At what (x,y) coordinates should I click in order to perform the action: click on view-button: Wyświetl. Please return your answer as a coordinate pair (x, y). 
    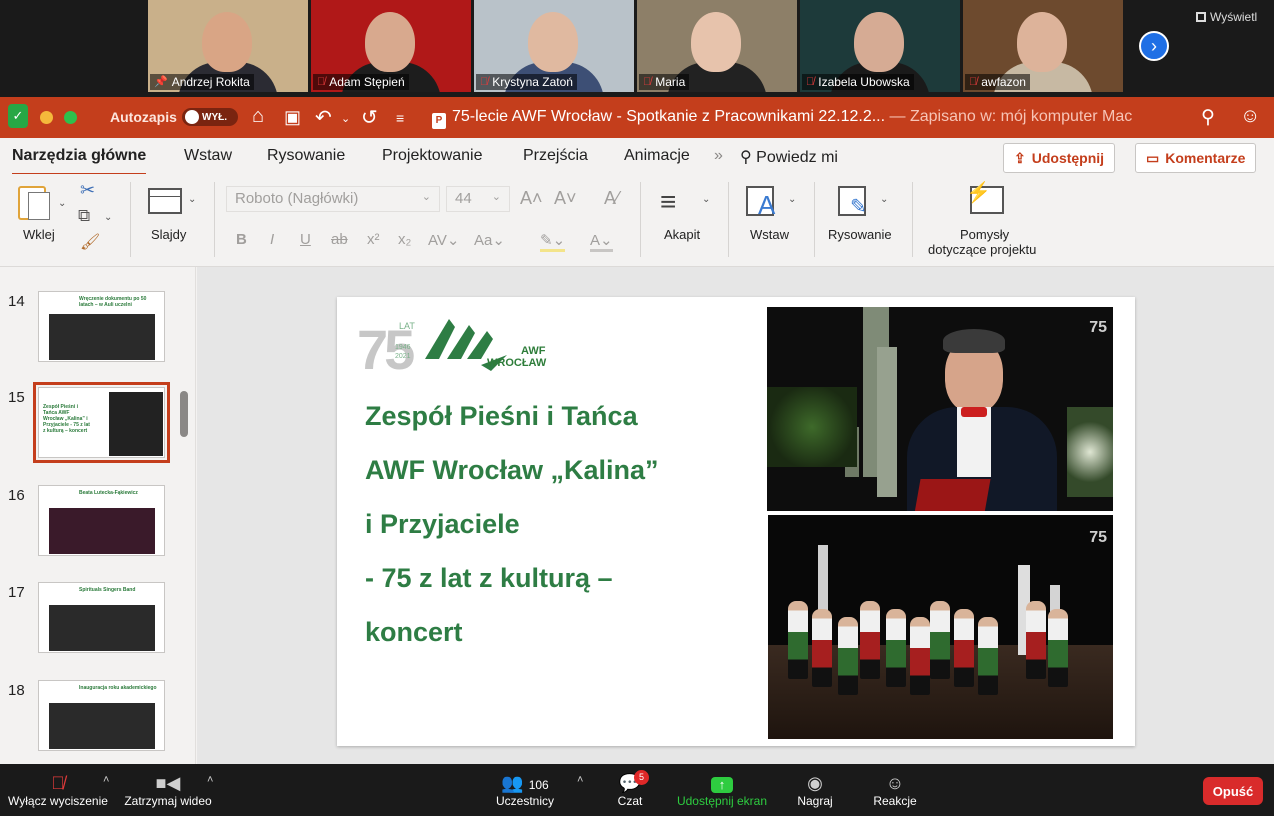
    Looking at the image, I should click on (1226, 17).